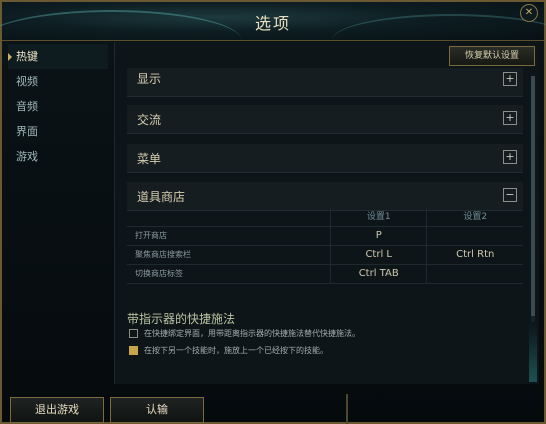 The image size is (546, 424). I want to click on bind-slot-1: Ctrl L, so click(378, 255).